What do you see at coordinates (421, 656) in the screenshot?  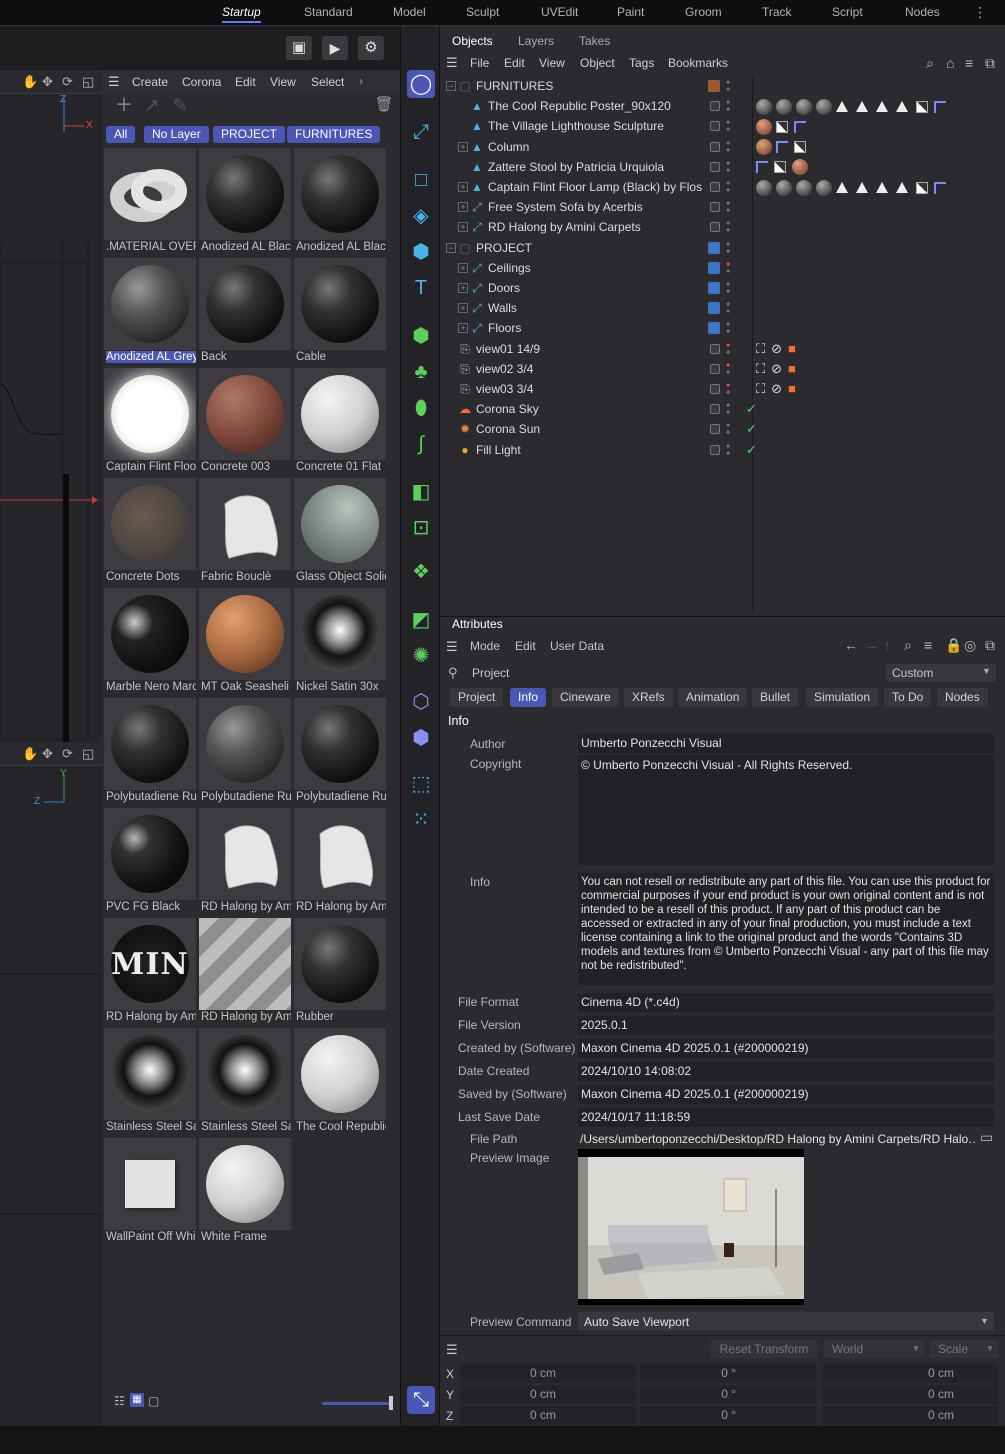 I see `deformer-icon: ✺` at bounding box center [421, 656].